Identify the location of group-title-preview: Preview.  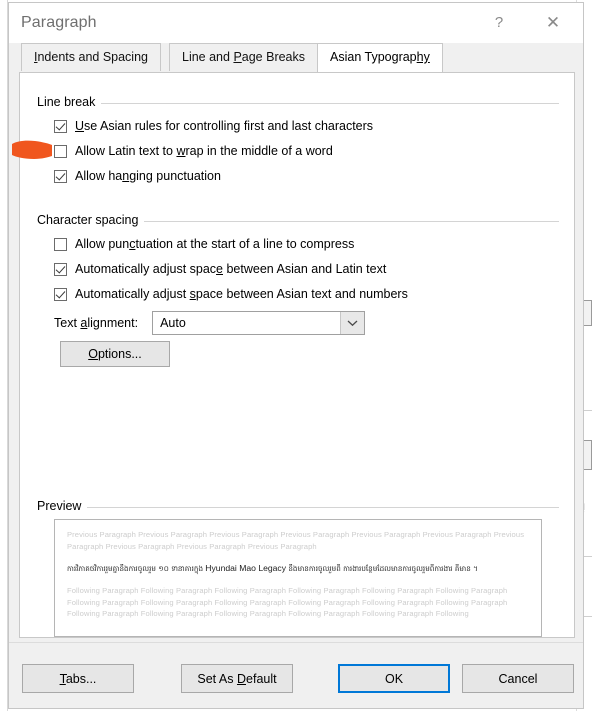
(62, 506).